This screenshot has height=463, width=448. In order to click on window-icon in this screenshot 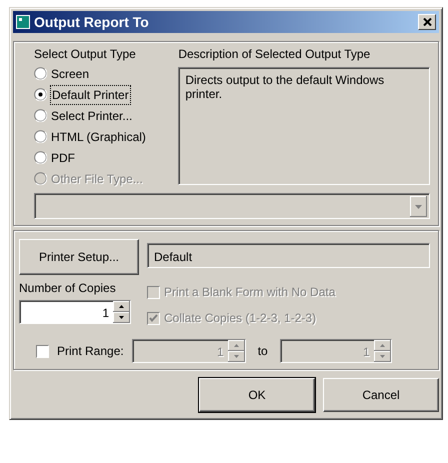, I will do `click(23, 22)`.